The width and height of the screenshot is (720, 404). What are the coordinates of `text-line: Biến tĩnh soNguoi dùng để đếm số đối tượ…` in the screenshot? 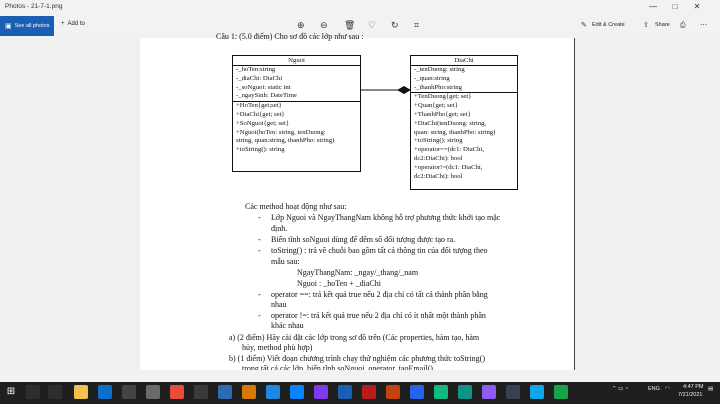 It's located at (363, 239).